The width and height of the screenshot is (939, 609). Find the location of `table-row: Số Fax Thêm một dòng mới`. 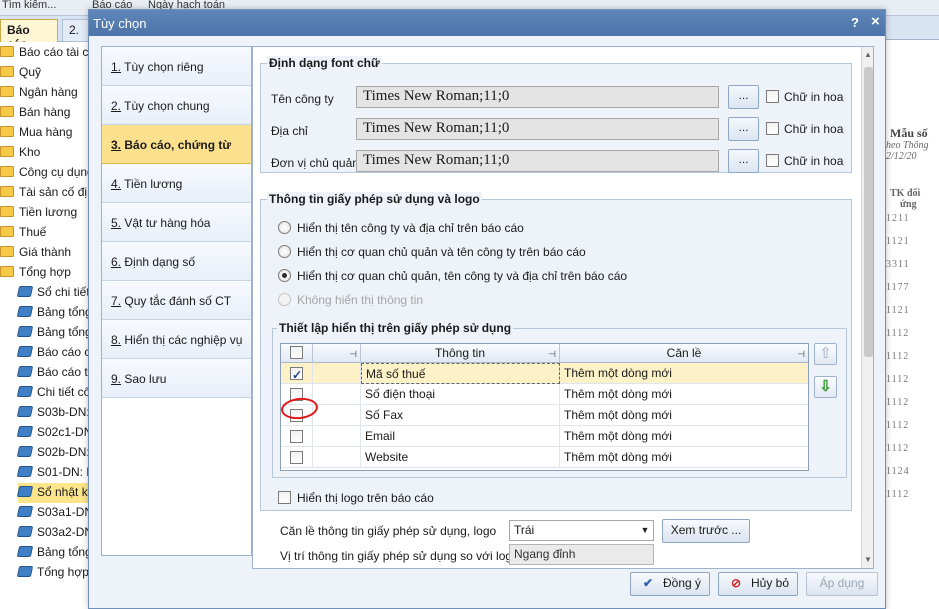

table-row: Số Fax Thêm một dòng mới is located at coordinates (544, 415).